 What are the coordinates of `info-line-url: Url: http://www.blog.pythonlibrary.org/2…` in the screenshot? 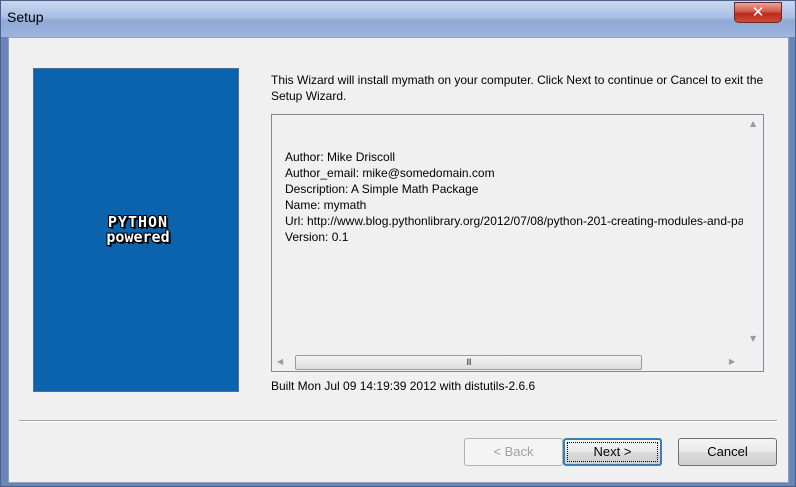 It's located at (514, 221).